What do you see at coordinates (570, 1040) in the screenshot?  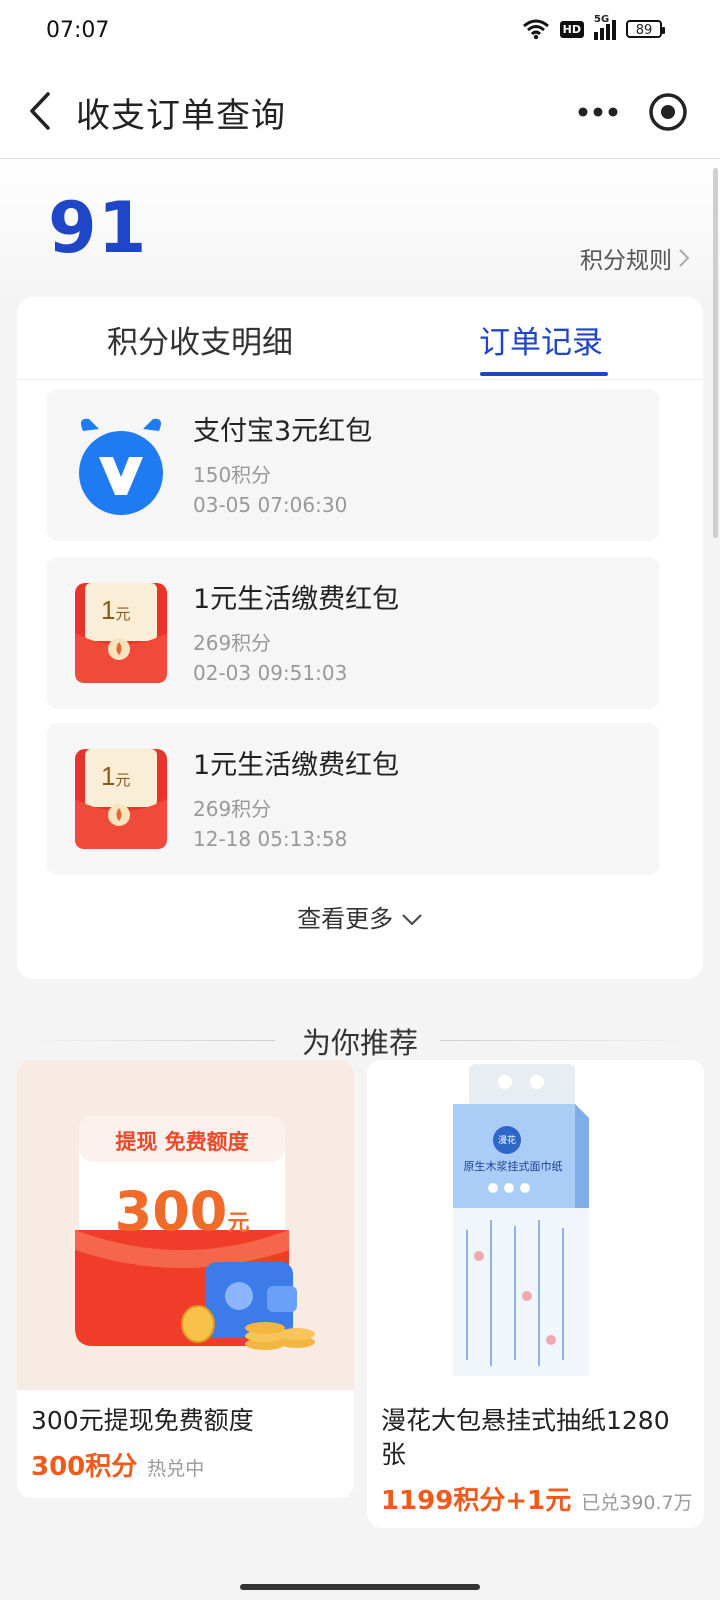 I see `divider-line` at bounding box center [570, 1040].